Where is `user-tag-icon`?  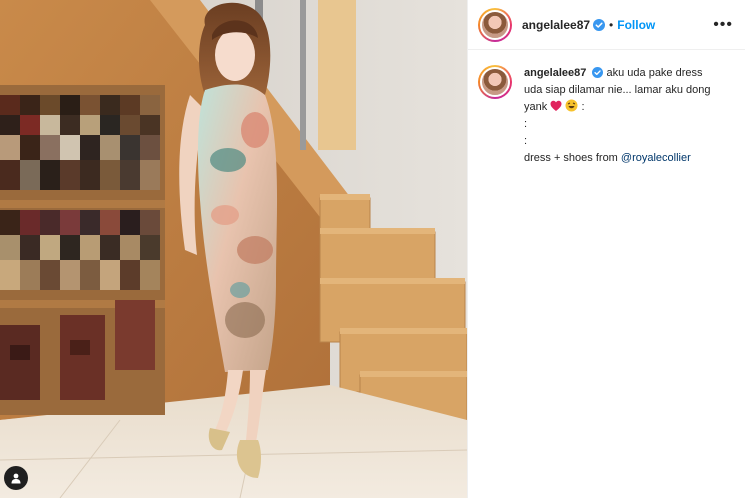 user-tag-icon is located at coordinates (16, 478).